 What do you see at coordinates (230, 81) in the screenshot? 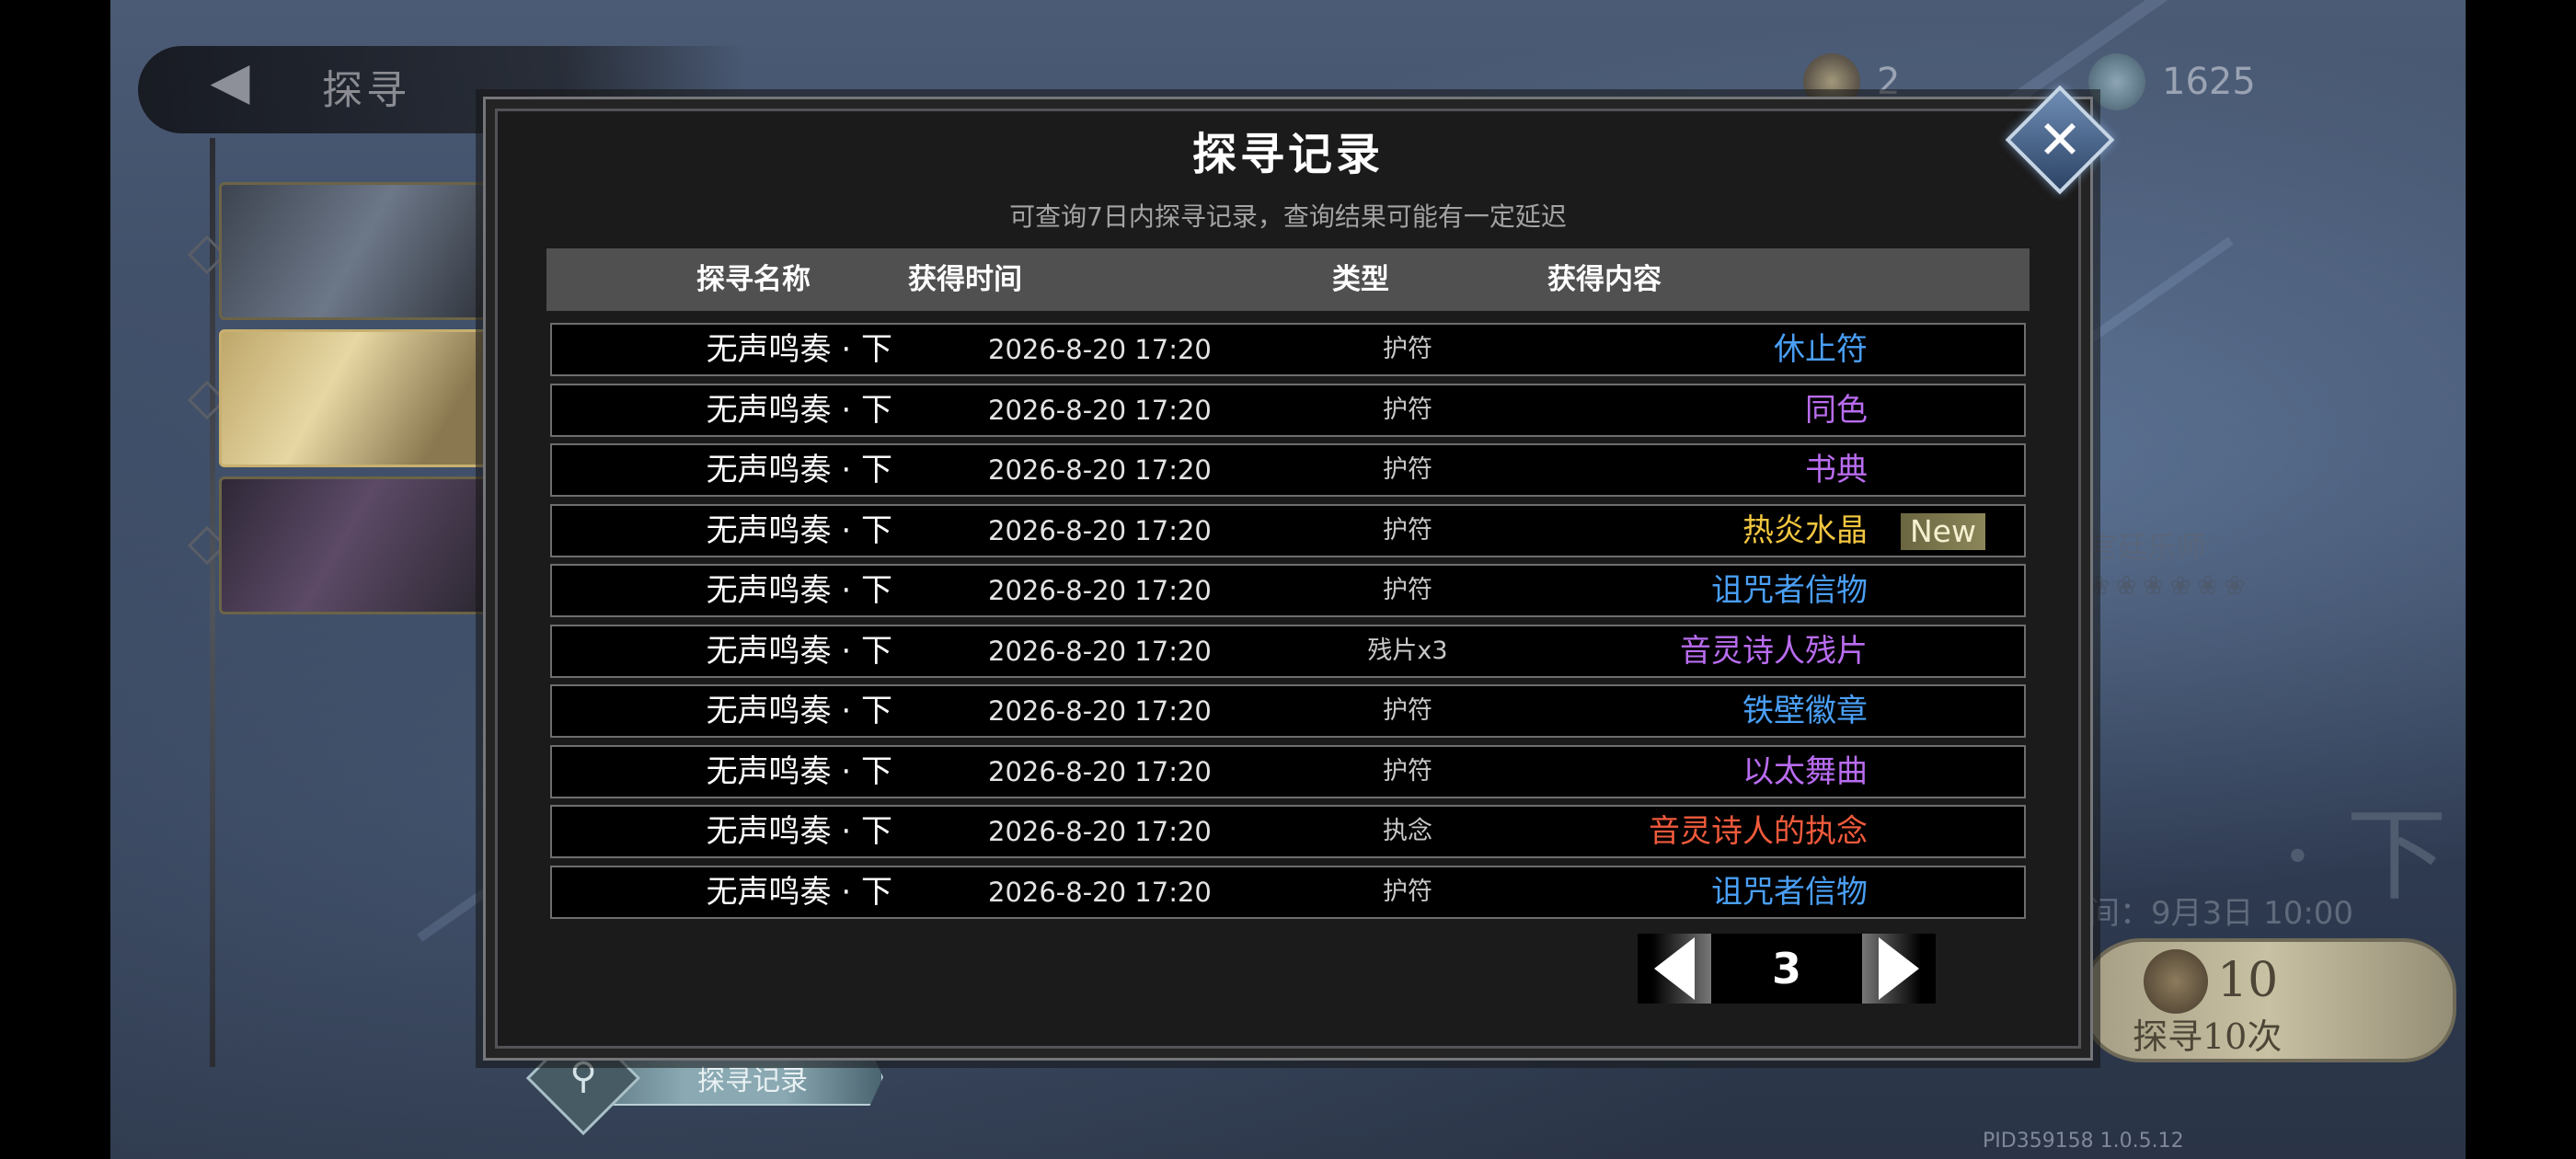
I see `back-arrow-icon: ◀` at bounding box center [230, 81].